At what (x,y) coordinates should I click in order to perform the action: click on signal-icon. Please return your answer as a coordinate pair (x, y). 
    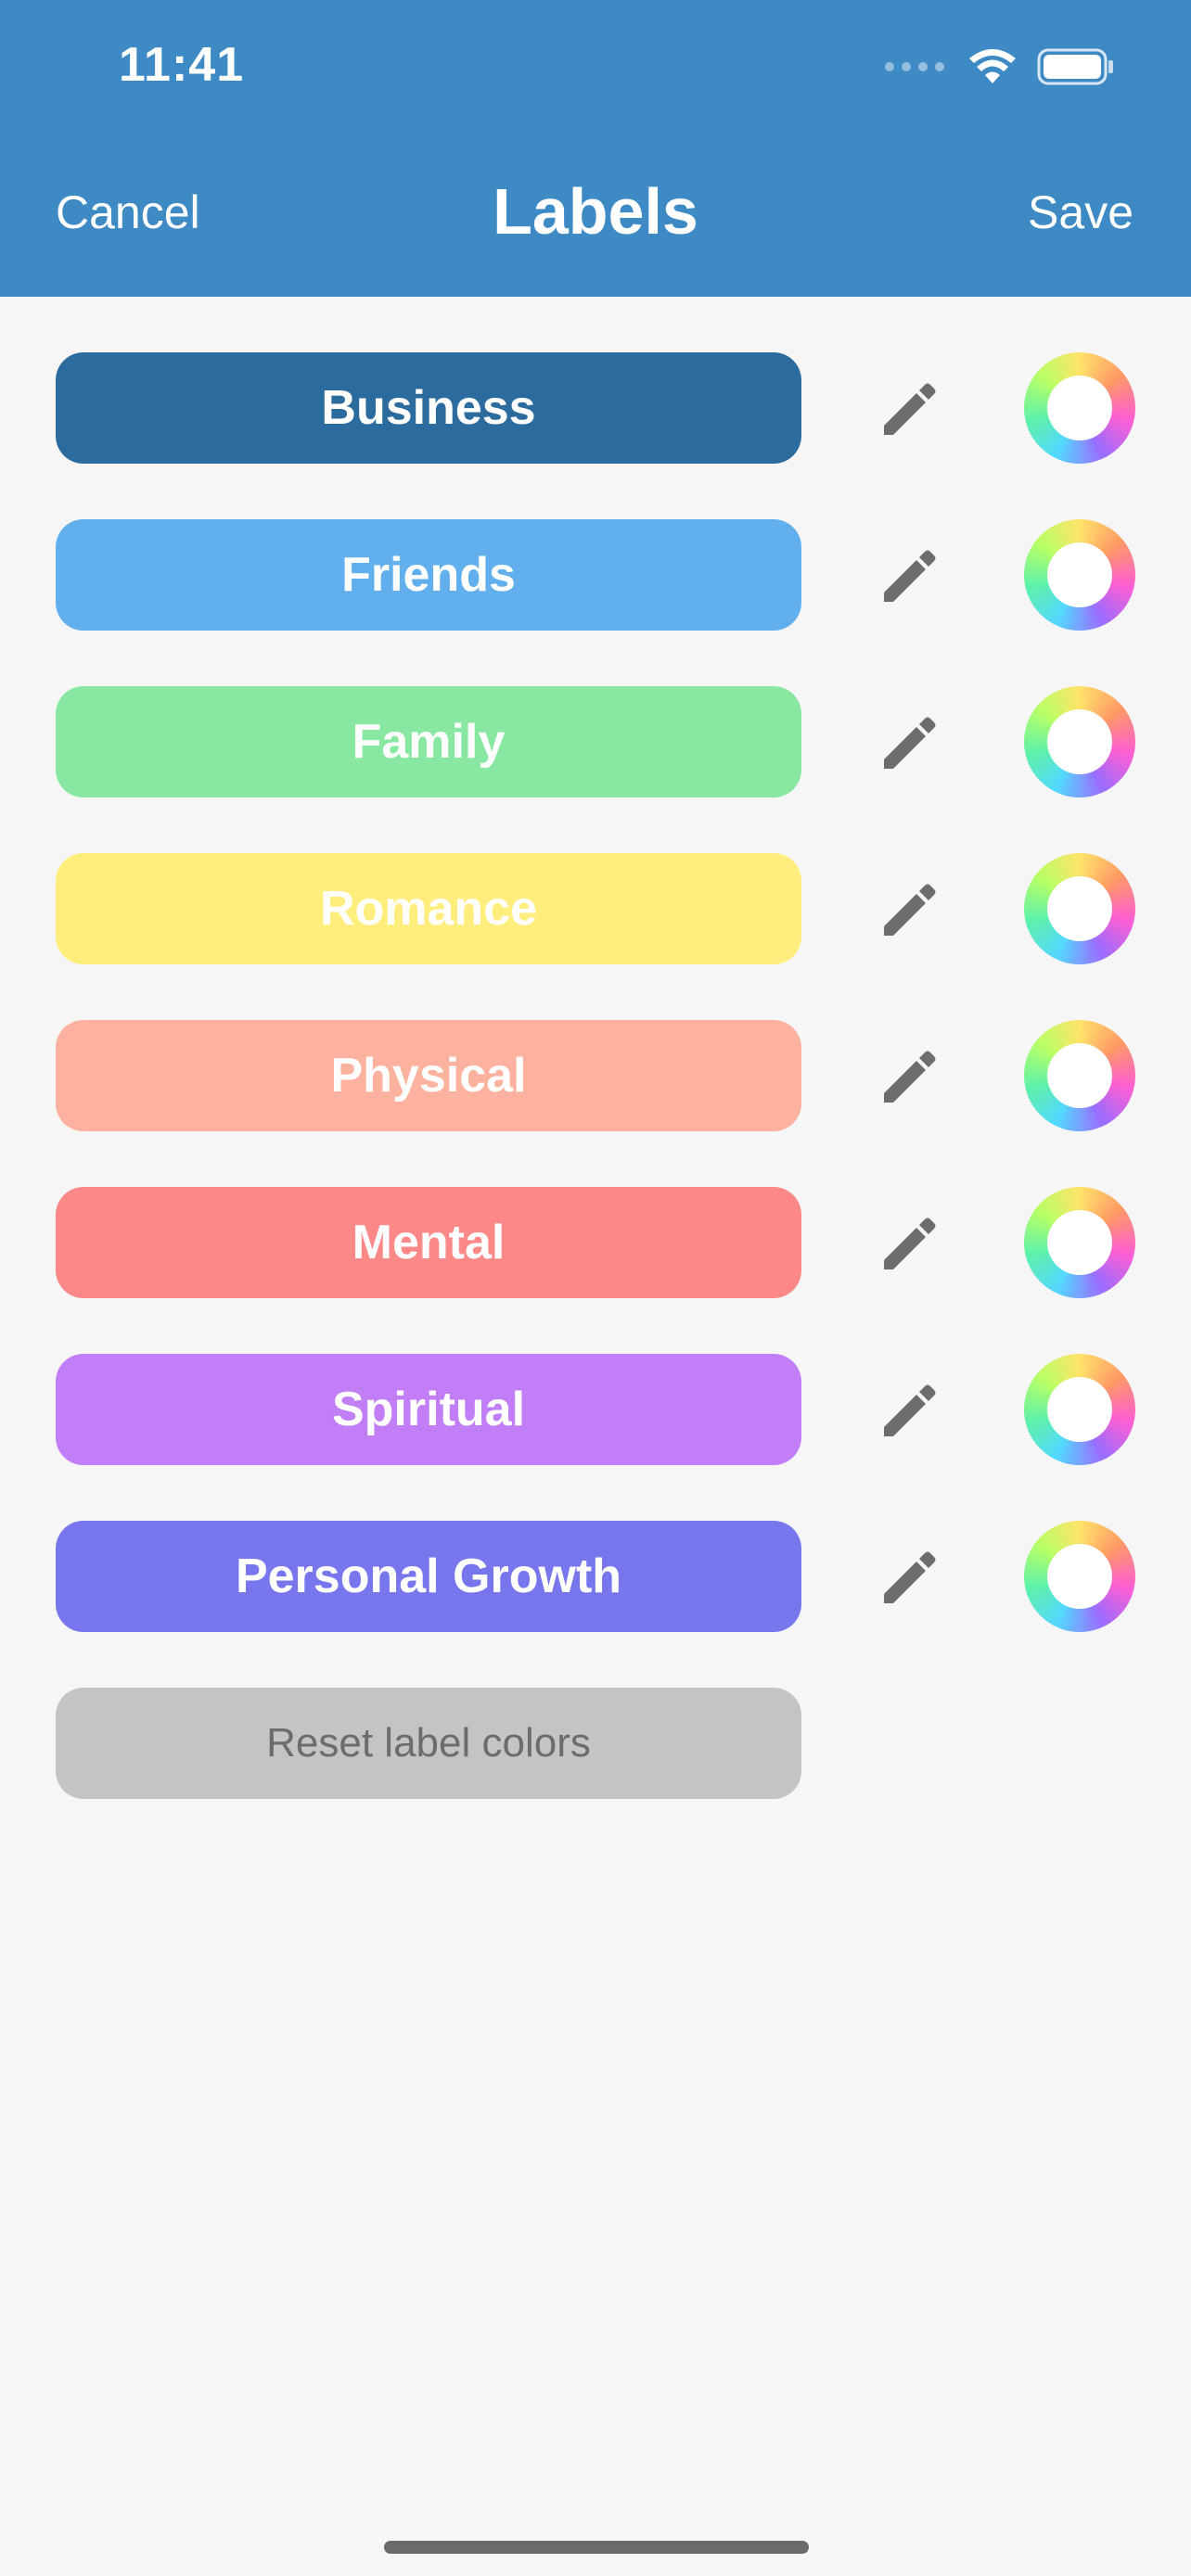
    Looking at the image, I should click on (914, 66).